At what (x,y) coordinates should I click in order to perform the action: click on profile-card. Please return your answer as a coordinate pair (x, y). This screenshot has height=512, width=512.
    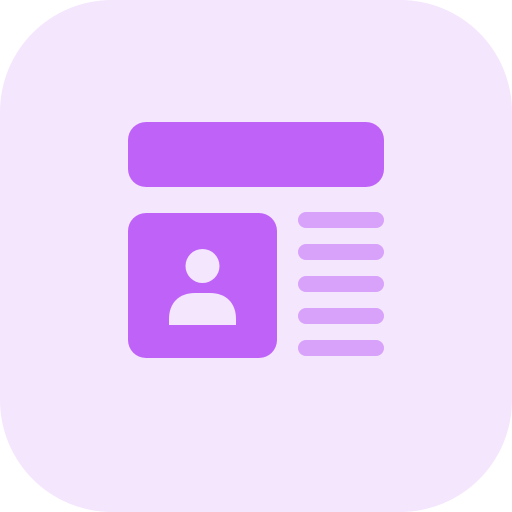
    Looking at the image, I should click on (202, 285).